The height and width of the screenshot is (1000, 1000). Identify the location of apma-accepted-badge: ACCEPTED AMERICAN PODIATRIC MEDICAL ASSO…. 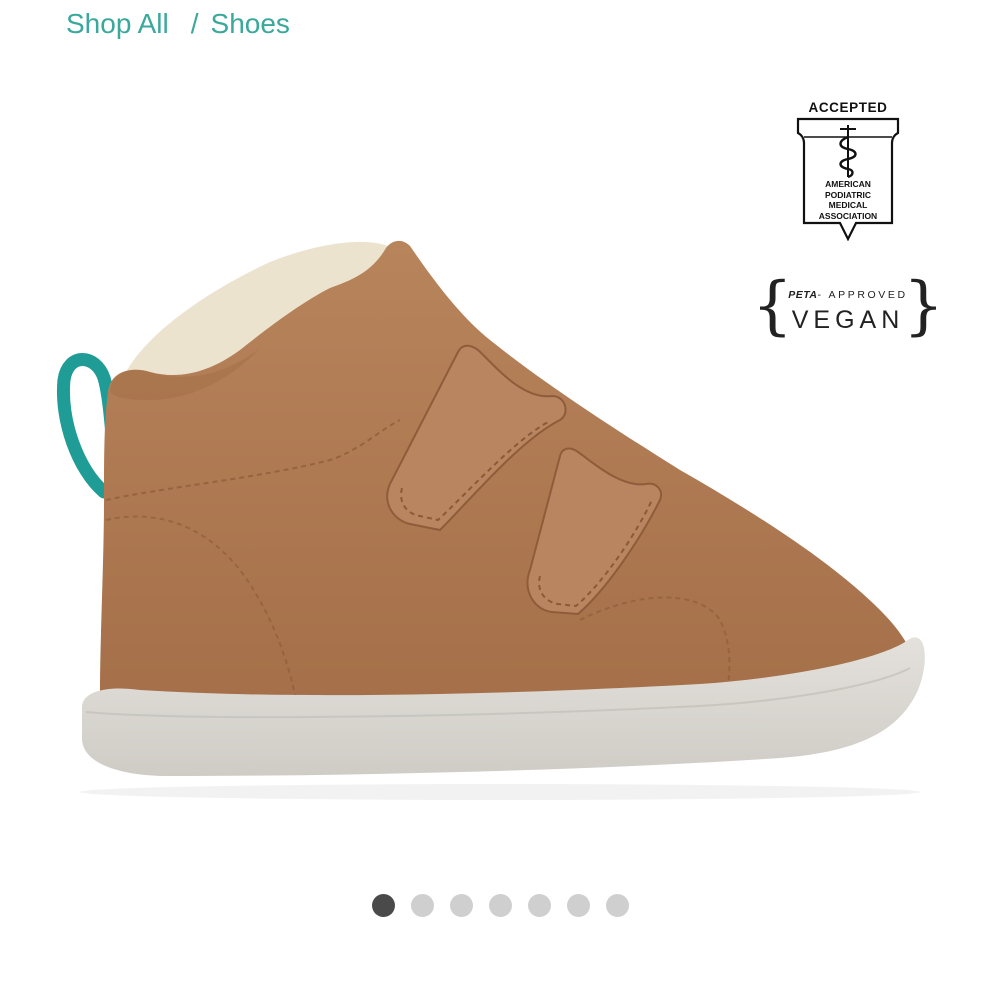
(848, 171).